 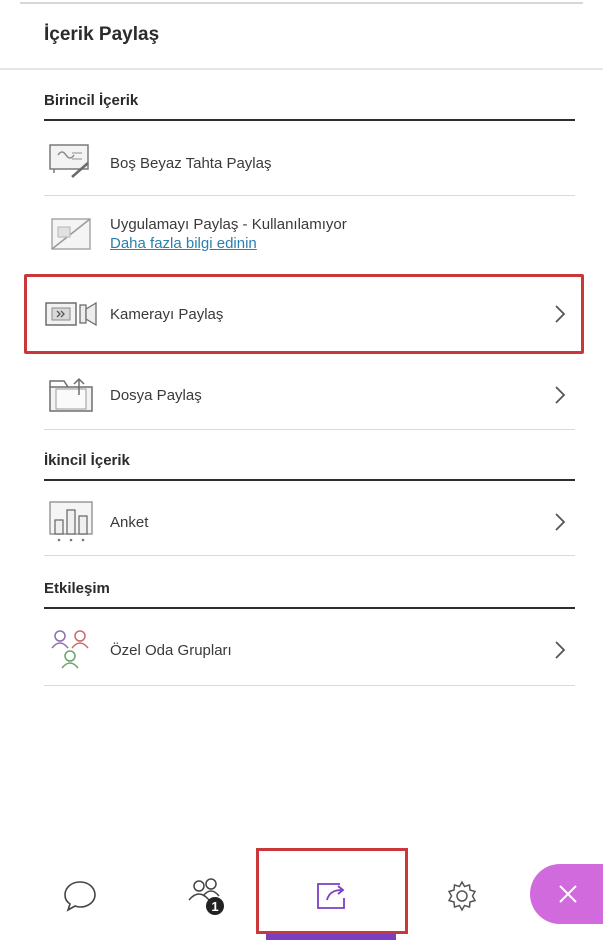 I want to click on chat-icon, so click(x=80, y=896).